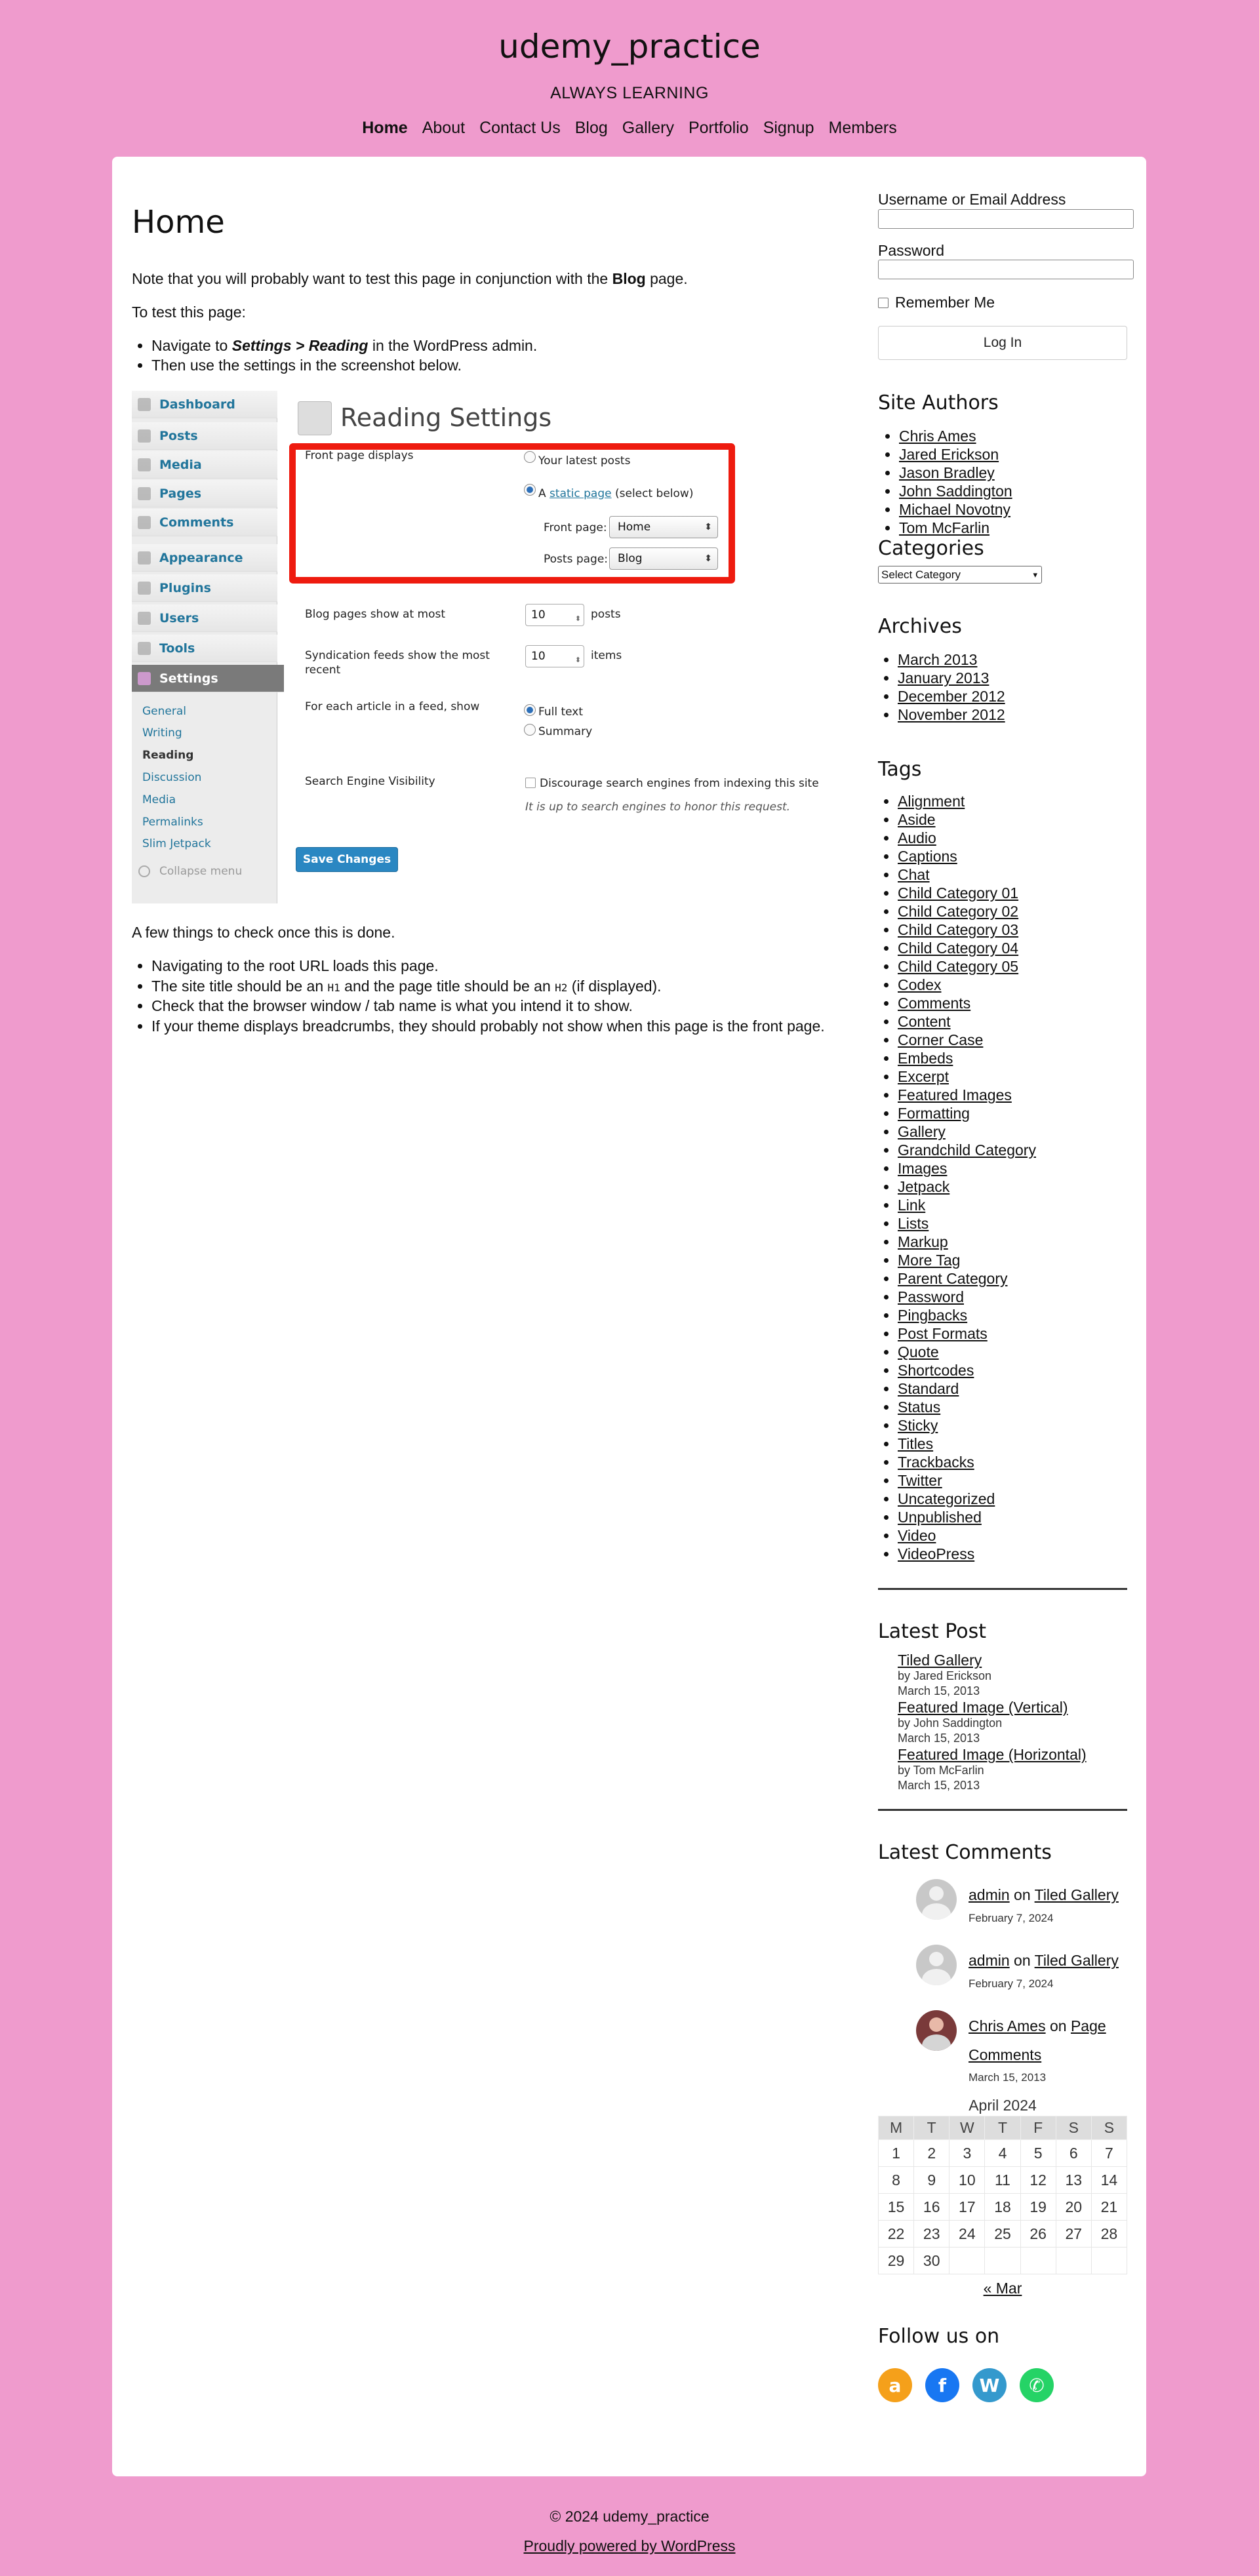 The height and width of the screenshot is (2576, 1259). Describe the element at coordinates (958, 911) in the screenshot. I see `tag-link: Child Category 02` at that location.